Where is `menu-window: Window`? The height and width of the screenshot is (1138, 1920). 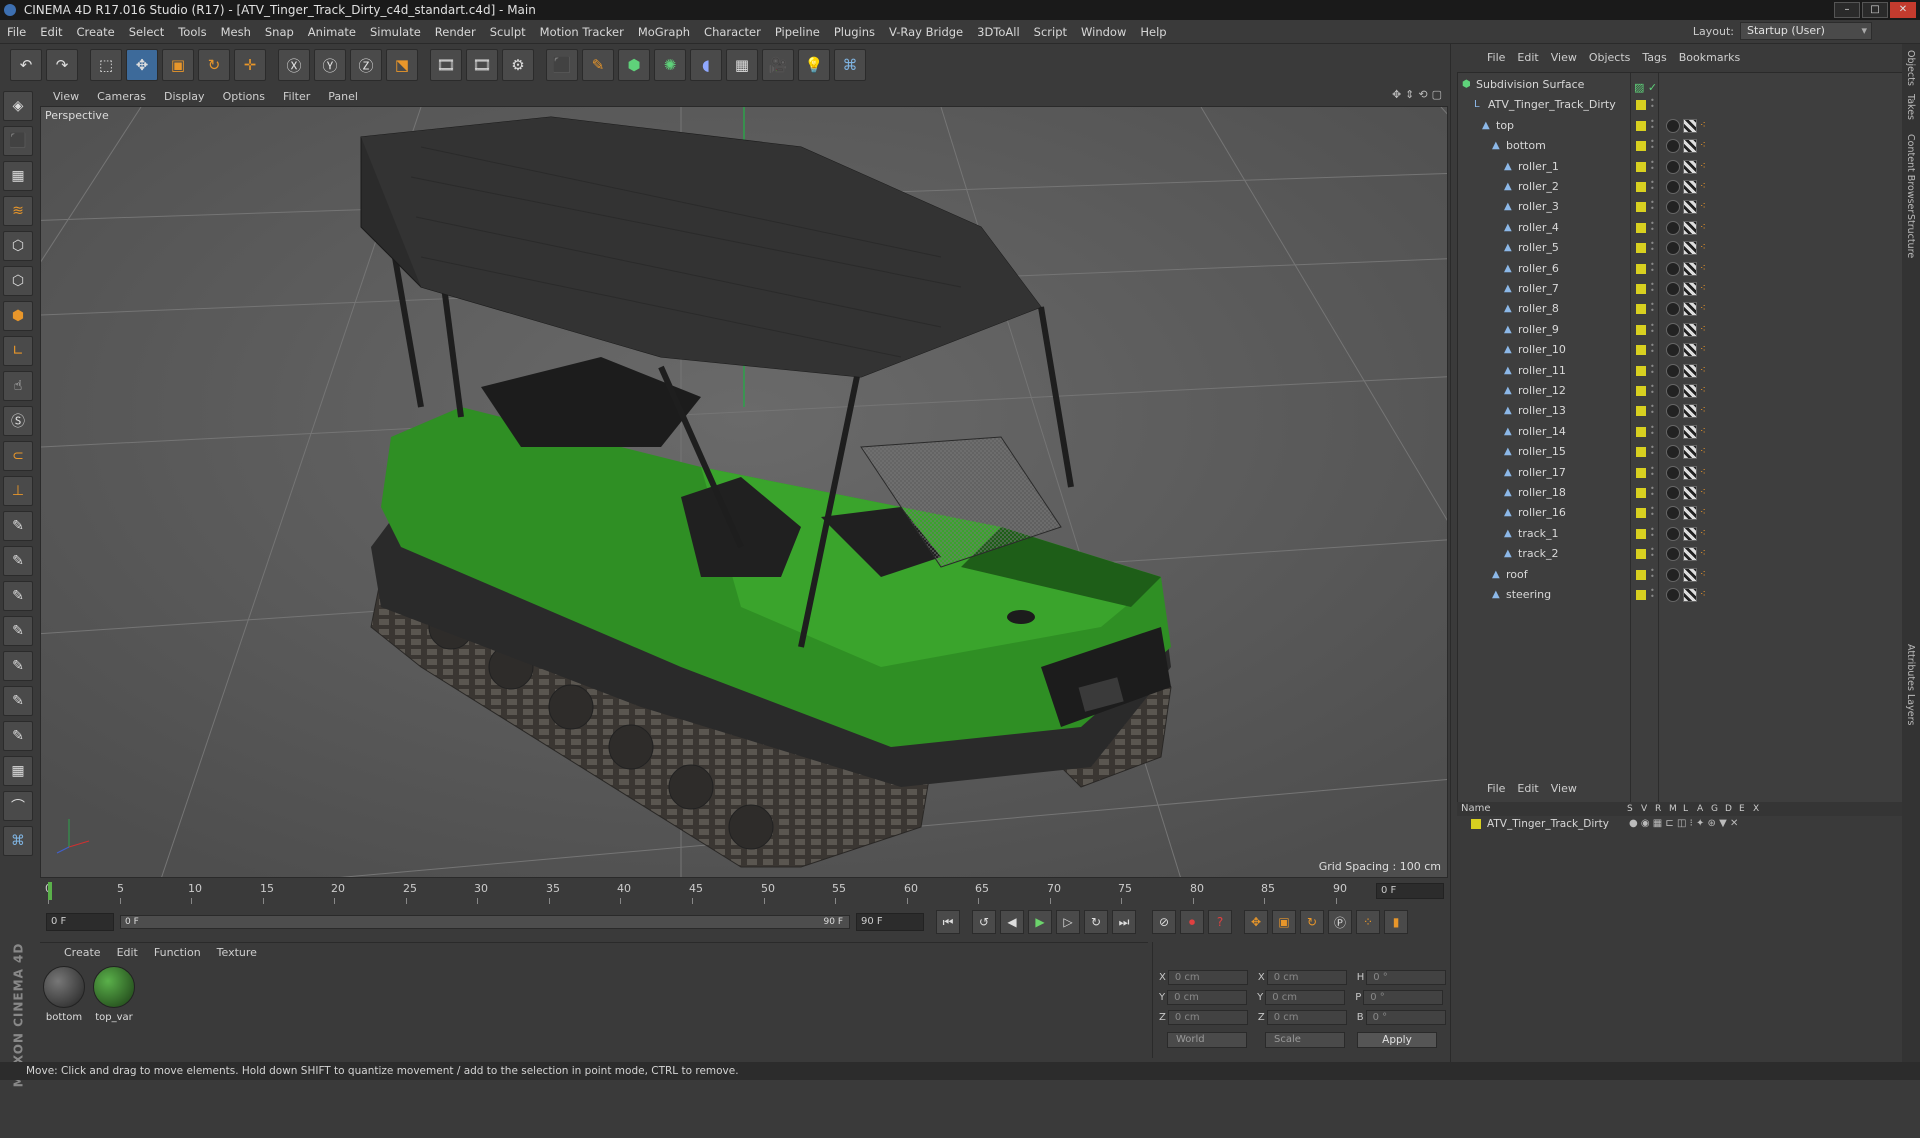
menu-window: Window is located at coordinates (1103, 32).